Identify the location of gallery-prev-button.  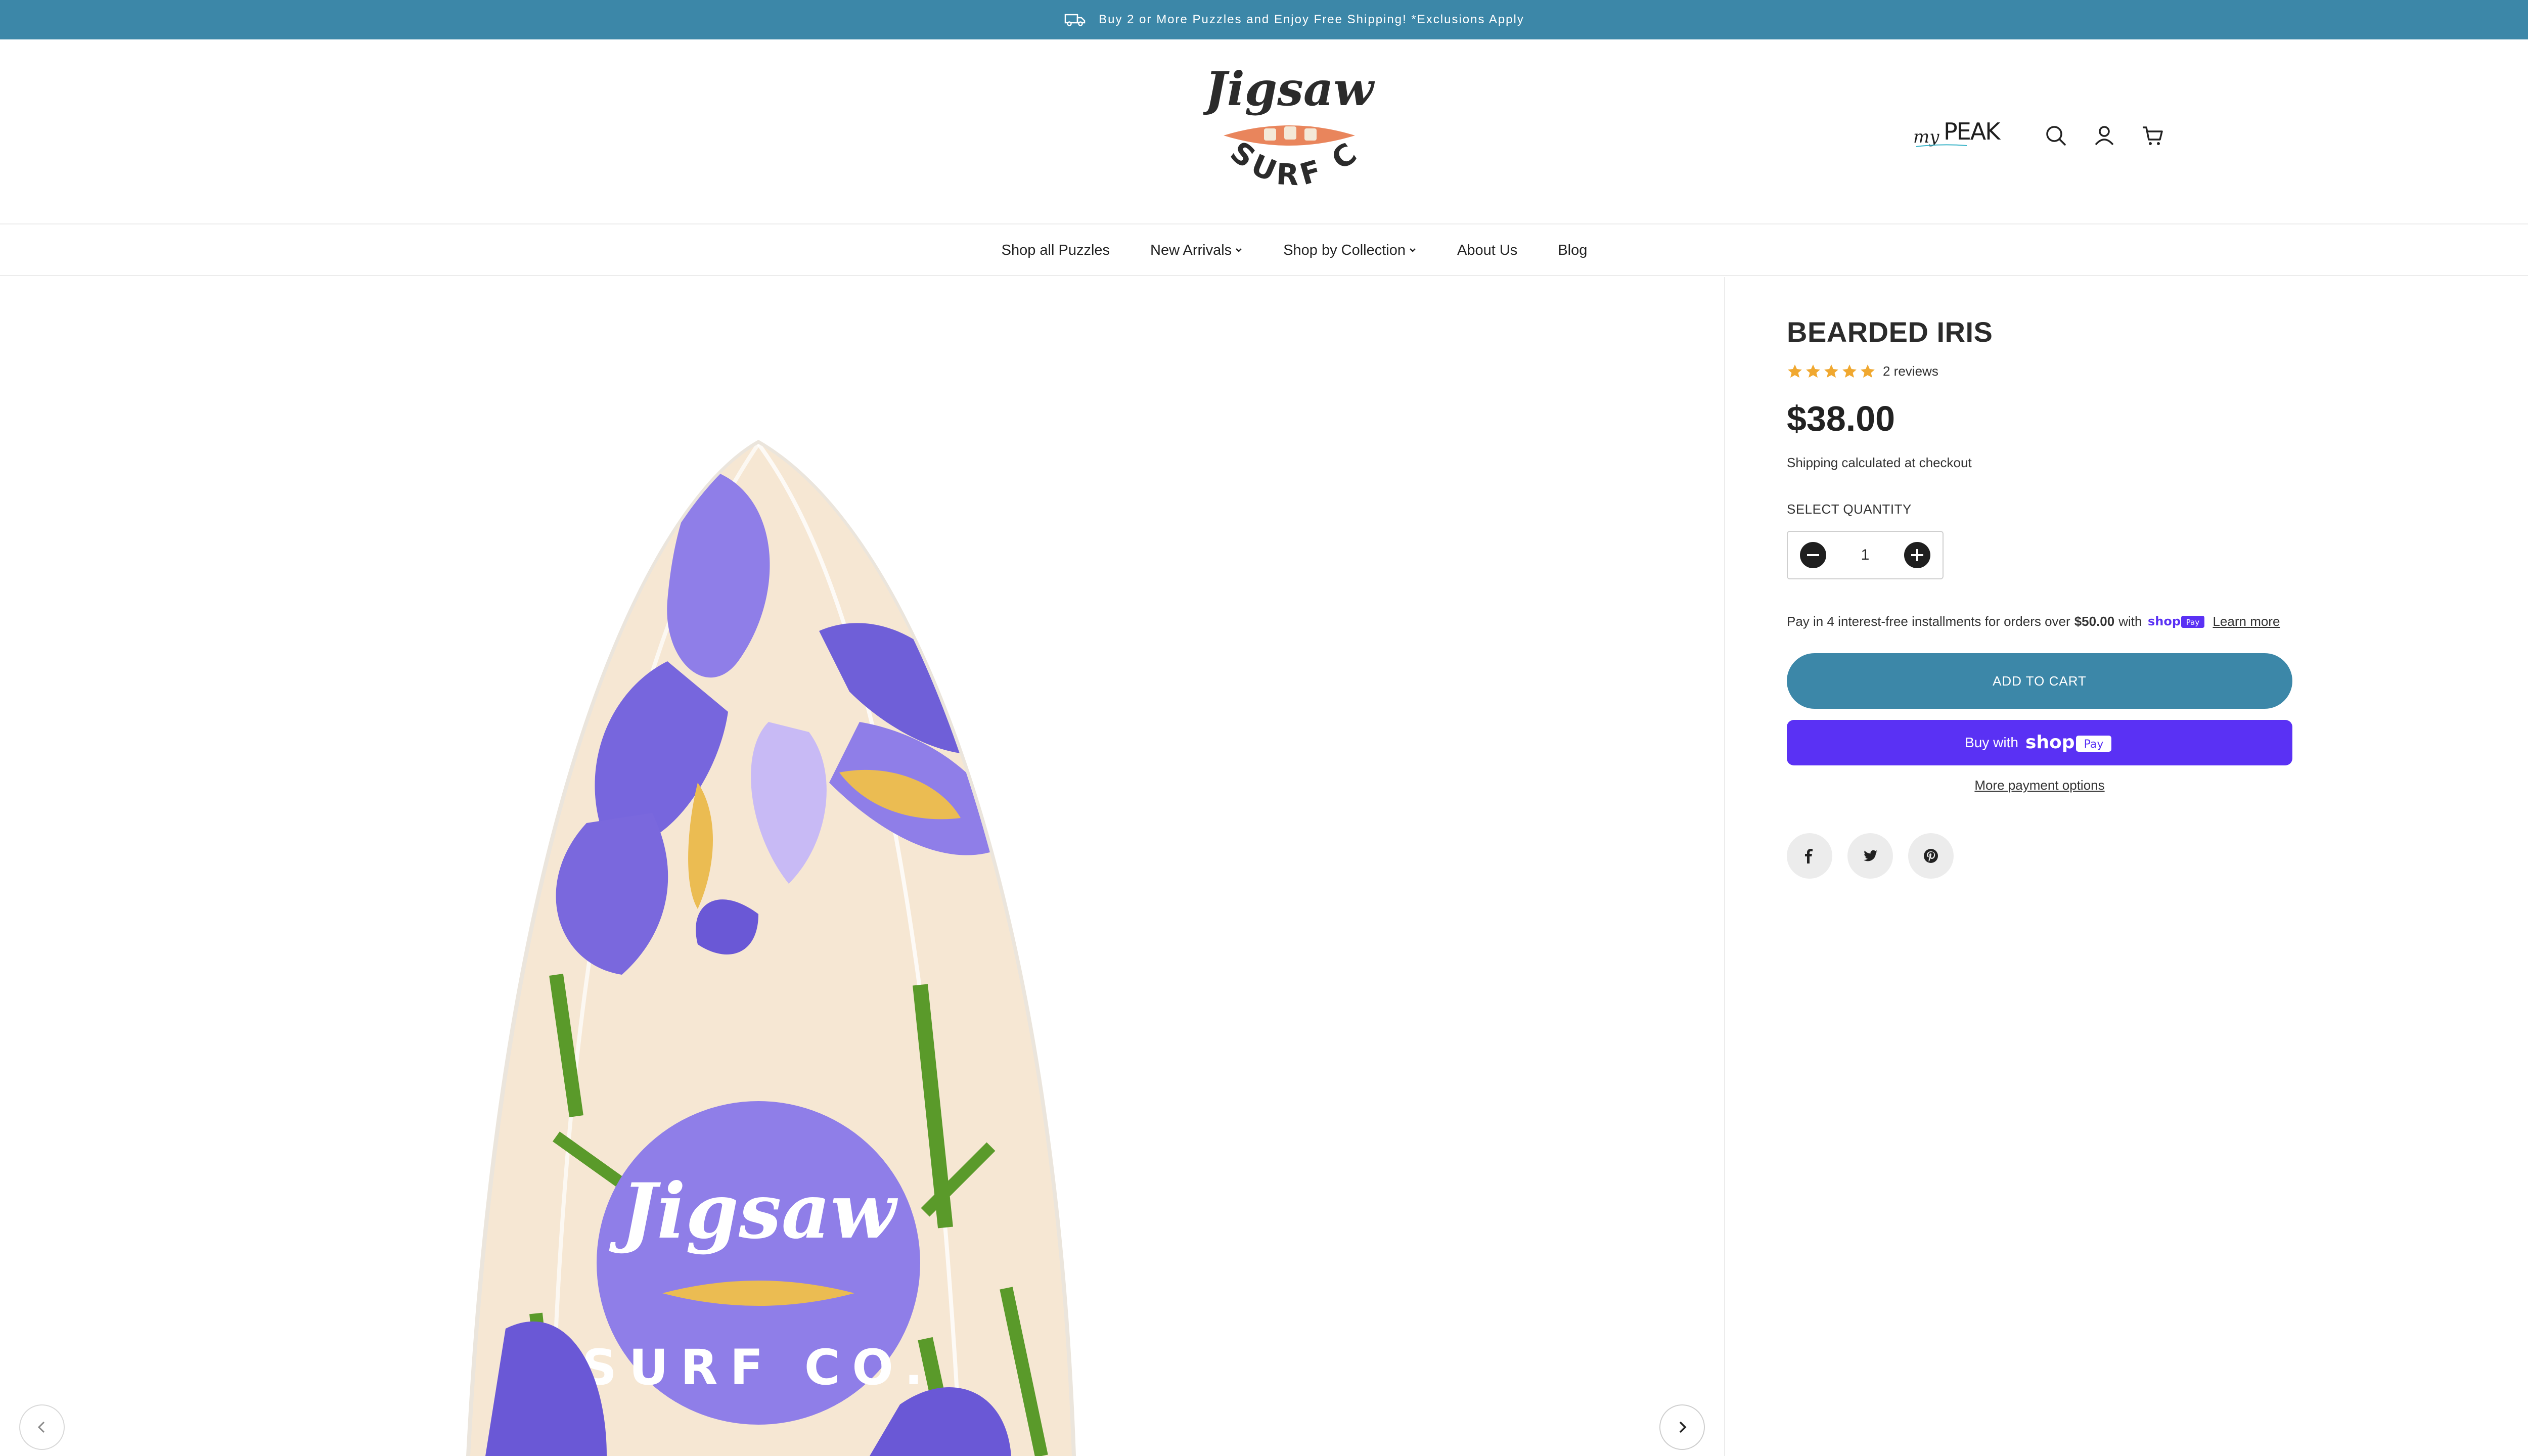
(42, 1427).